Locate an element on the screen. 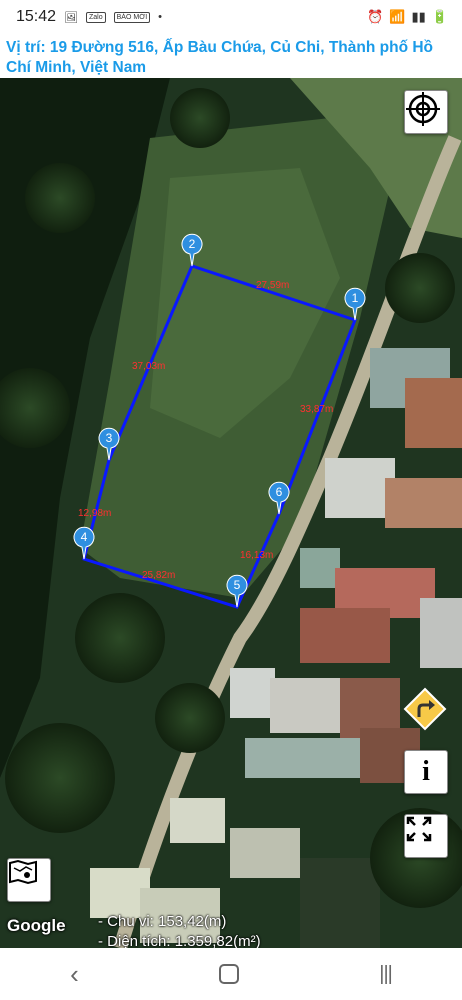  fullscreen-button is located at coordinates (426, 836).